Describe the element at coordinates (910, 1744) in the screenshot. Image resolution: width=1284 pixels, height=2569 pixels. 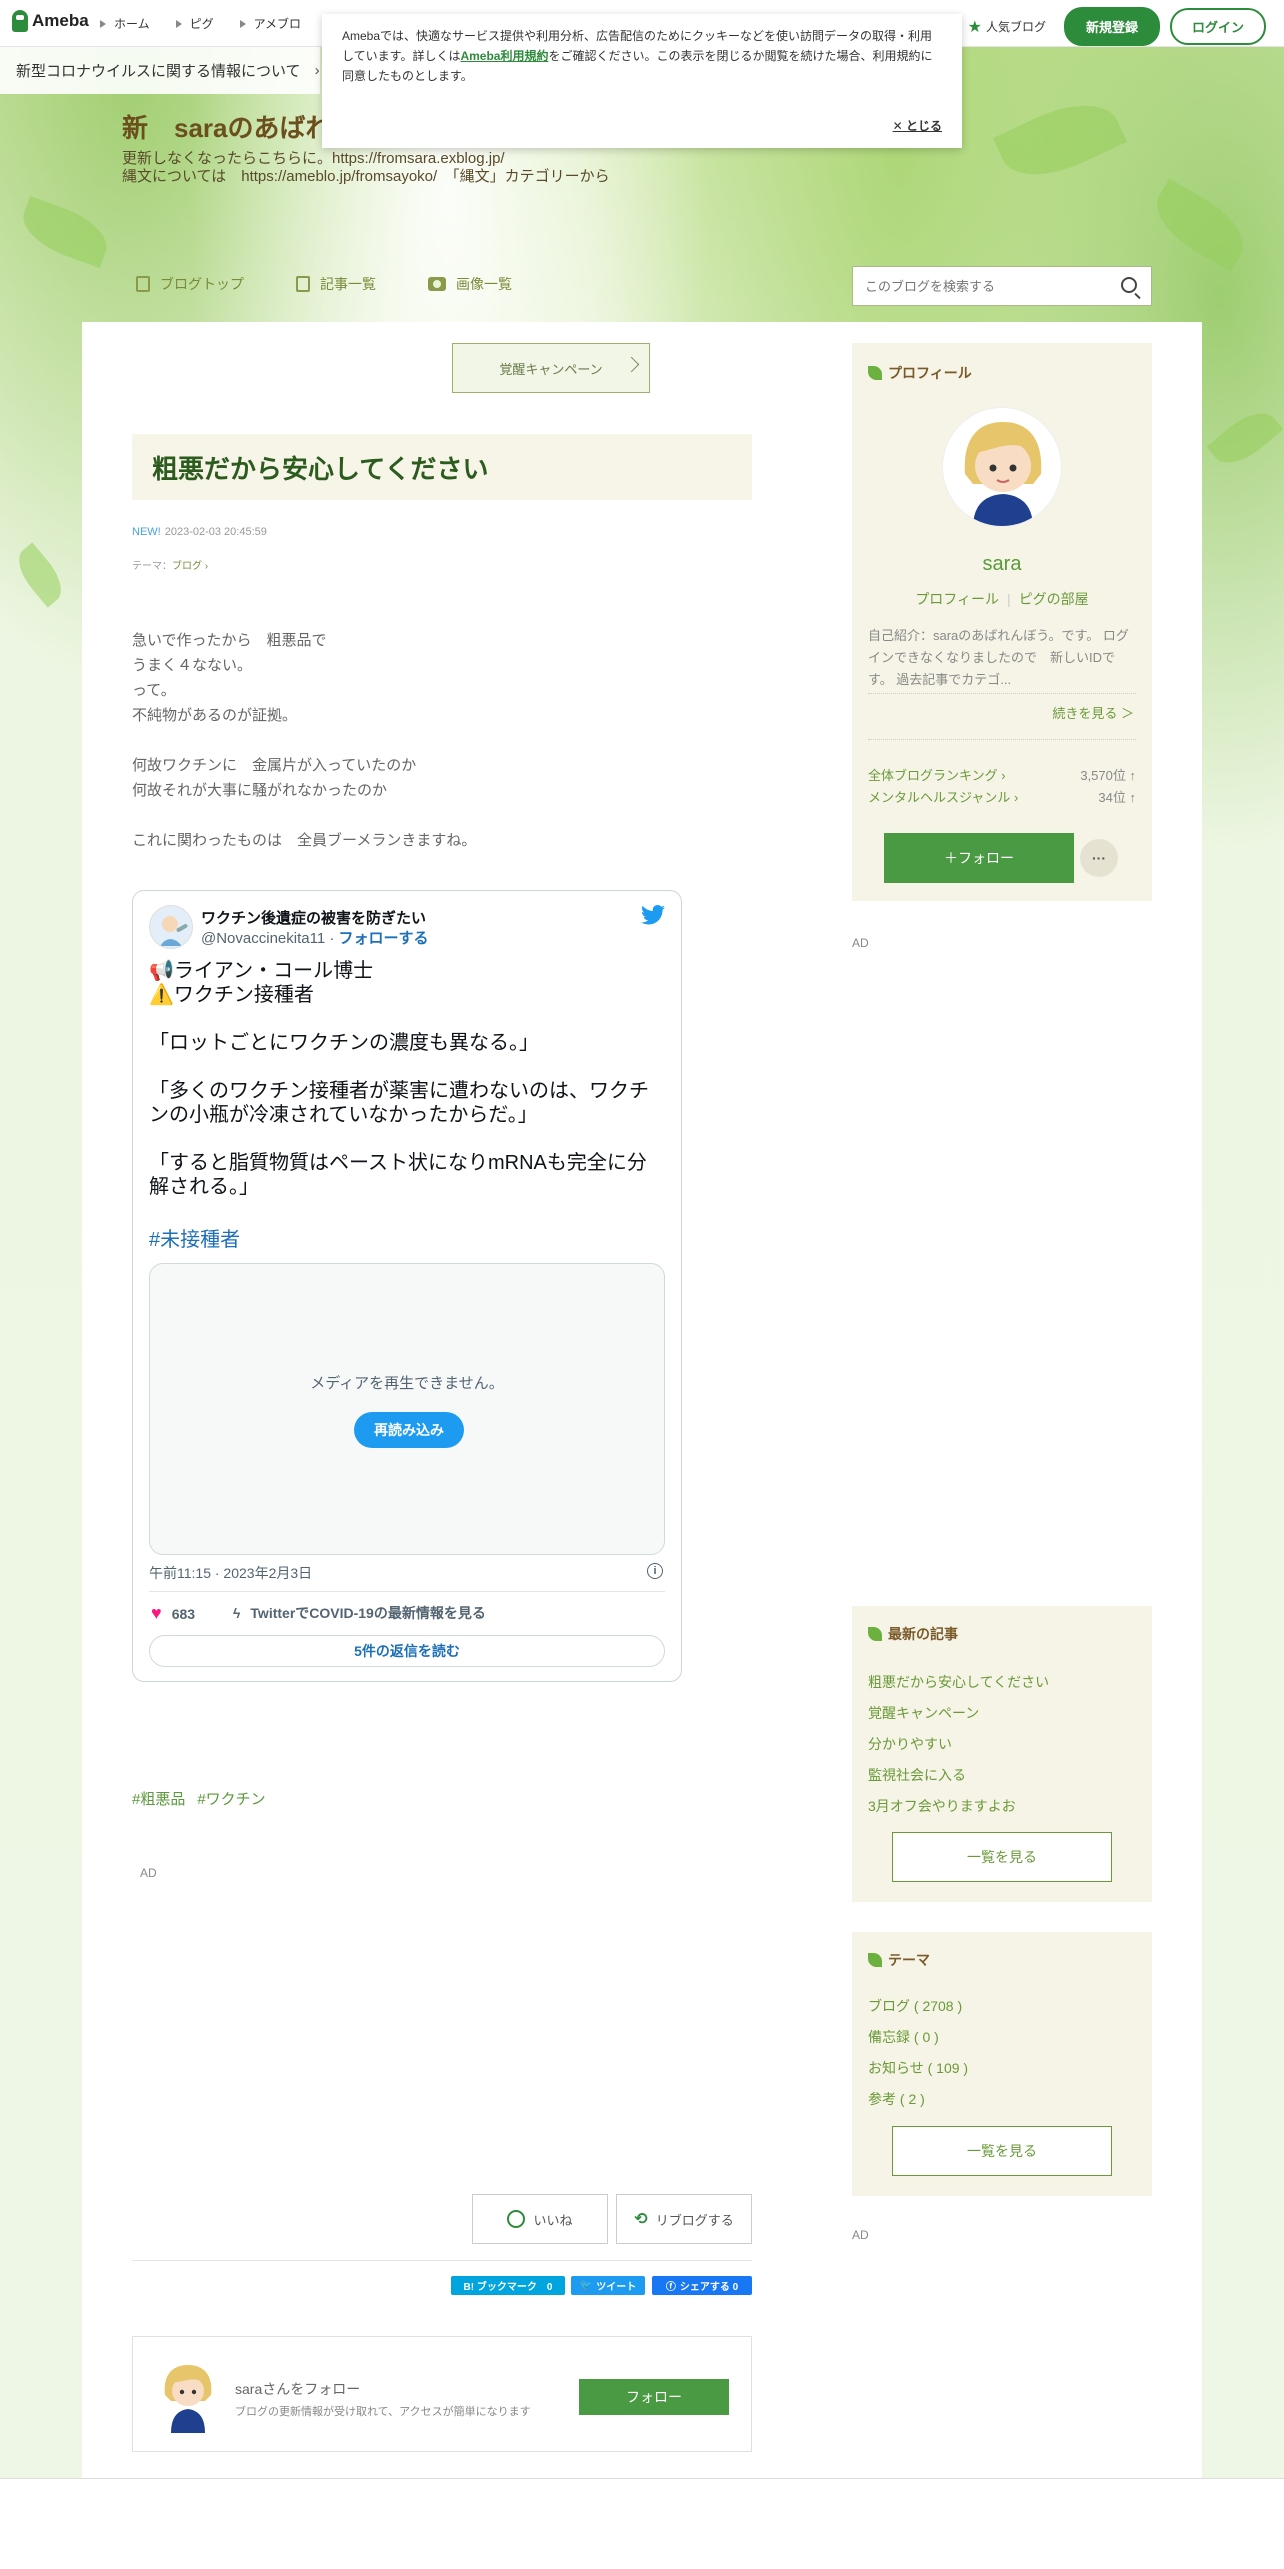
I see `recent-entry-link: 分かりやすい` at that location.